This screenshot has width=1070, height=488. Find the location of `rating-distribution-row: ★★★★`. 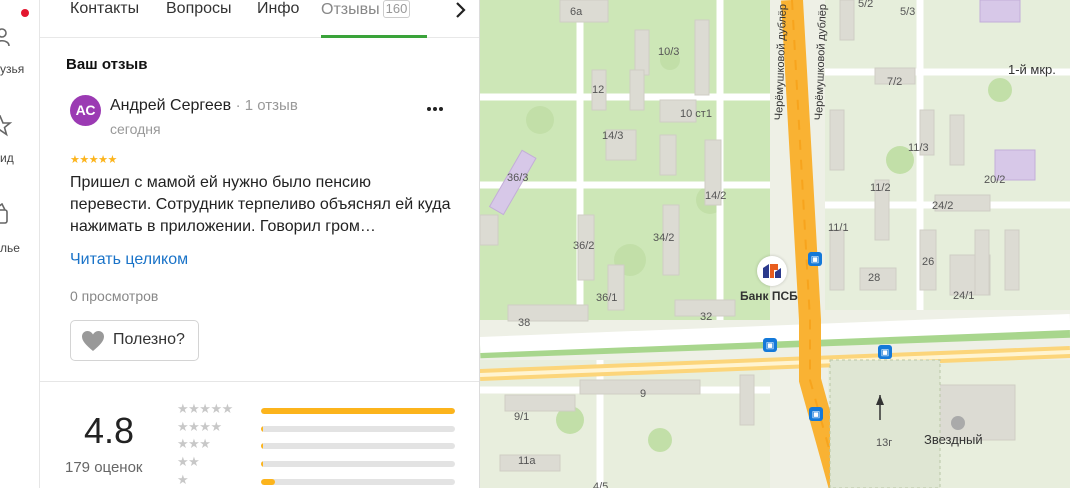

rating-distribution-row: ★★★★ is located at coordinates (322, 427).